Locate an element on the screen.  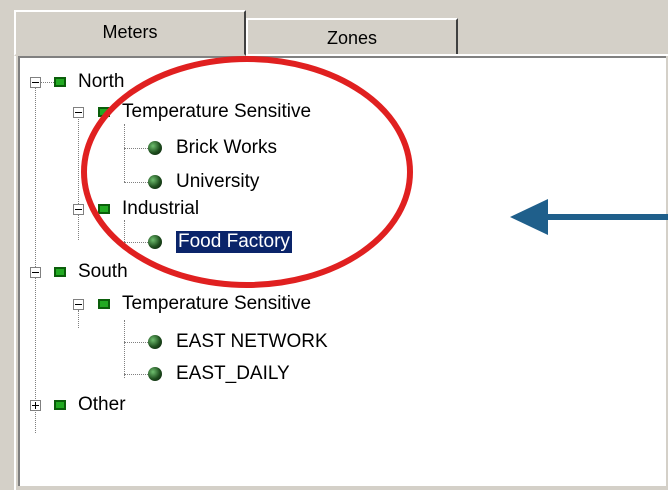
tab-meters: Meters is located at coordinates (130, 33).